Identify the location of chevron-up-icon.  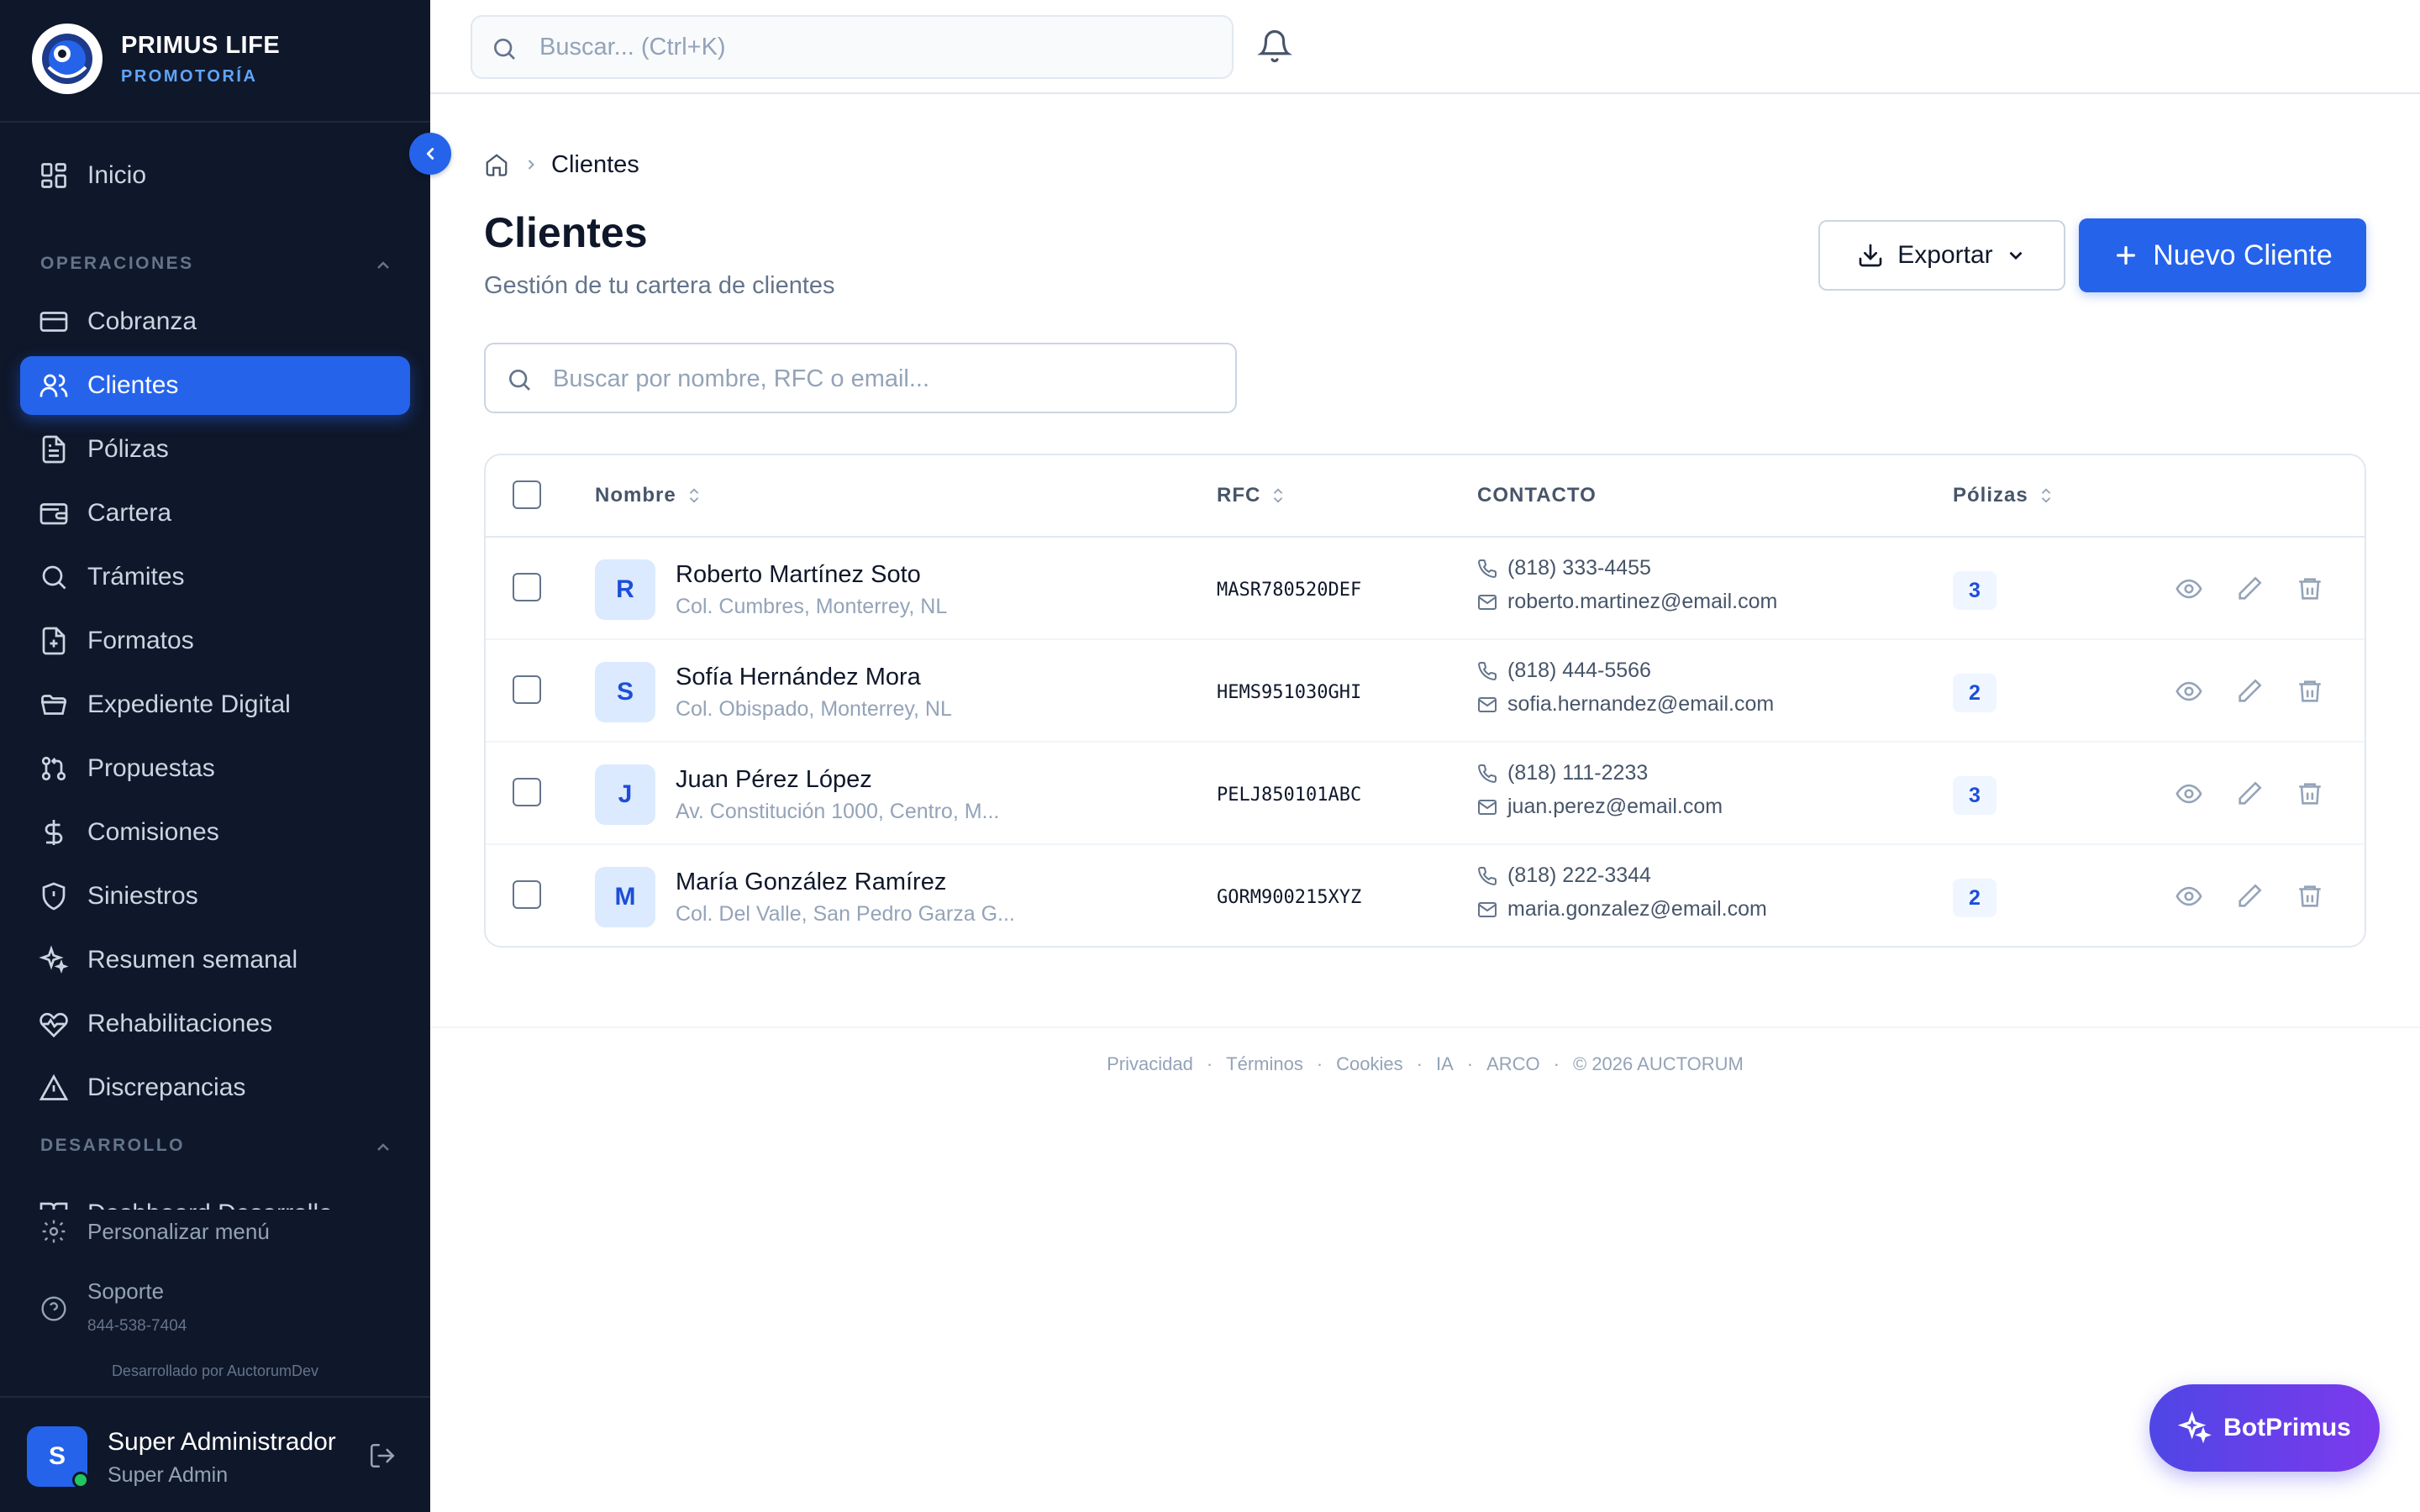
(383, 1147).